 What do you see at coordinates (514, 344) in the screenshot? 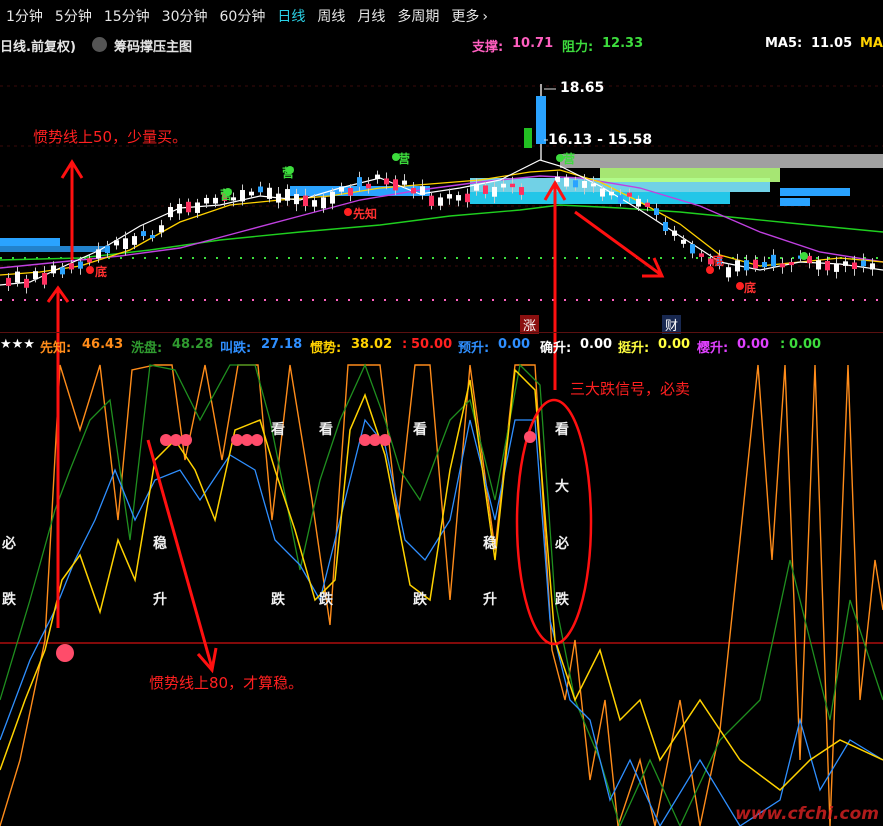
I see `ind-value-yusheng: 0.00` at bounding box center [514, 344].